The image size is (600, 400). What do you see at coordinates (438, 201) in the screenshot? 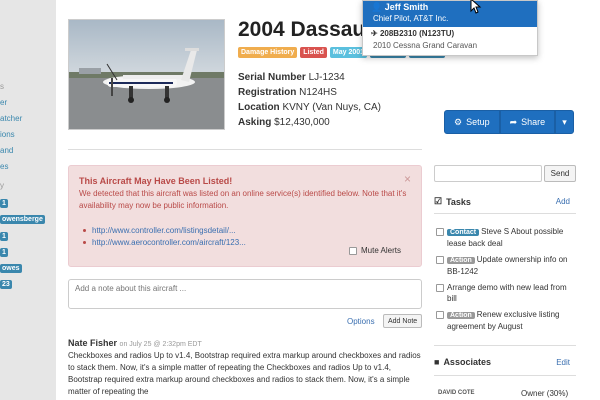
I see `check-square-icon: ☑` at bounding box center [438, 201].